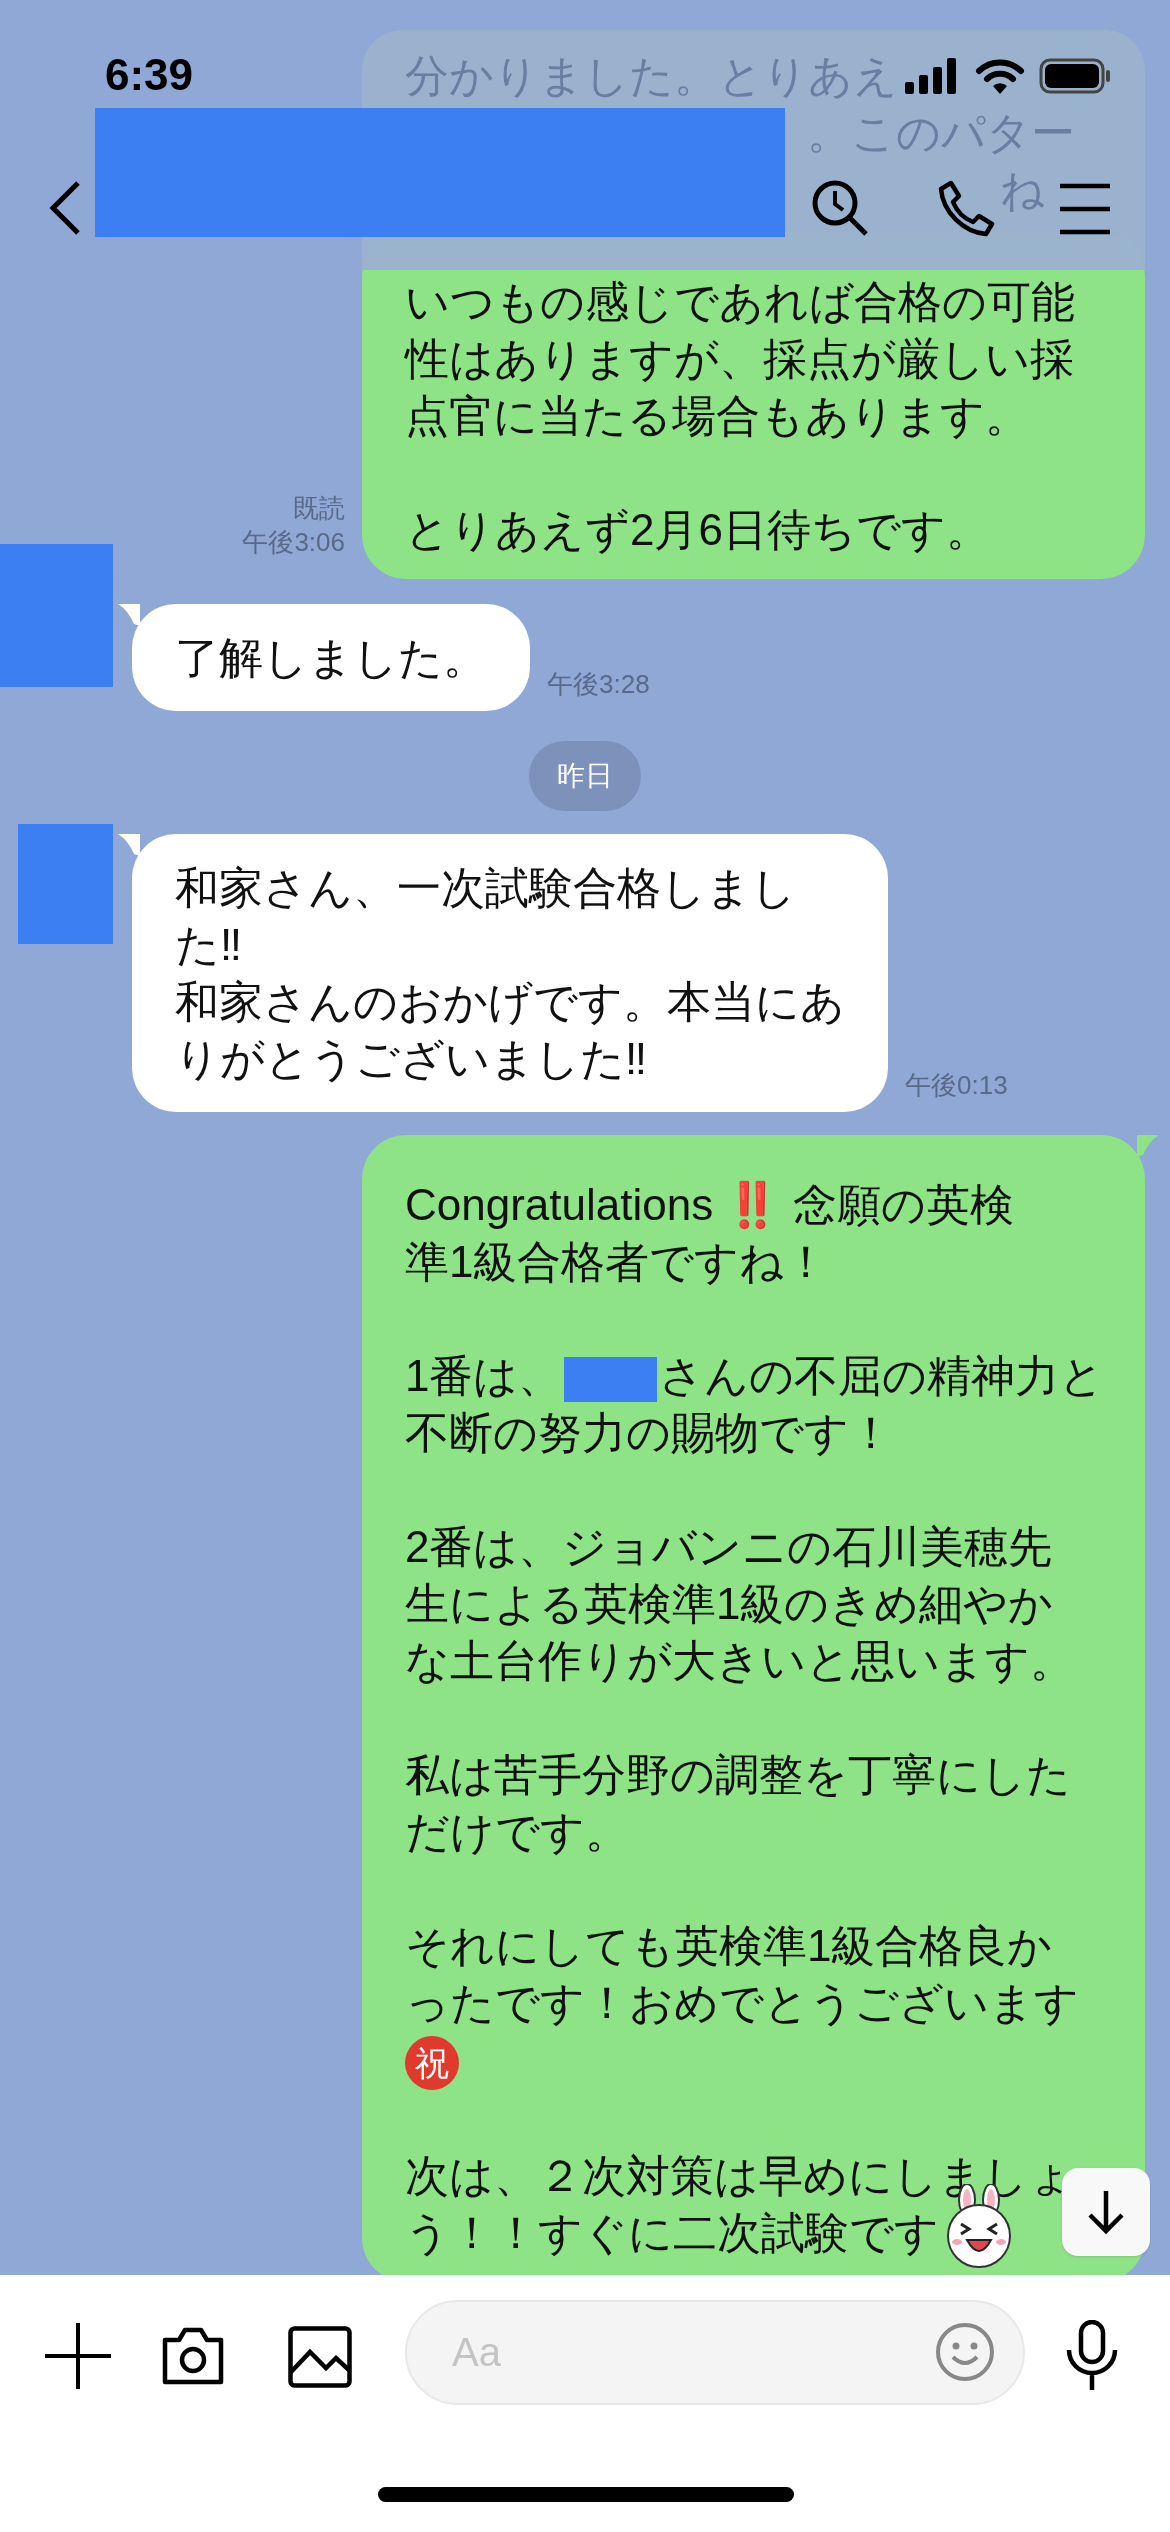  What do you see at coordinates (320, 2357) in the screenshot?
I see `image-icon` at bounding box center [320, 2357].